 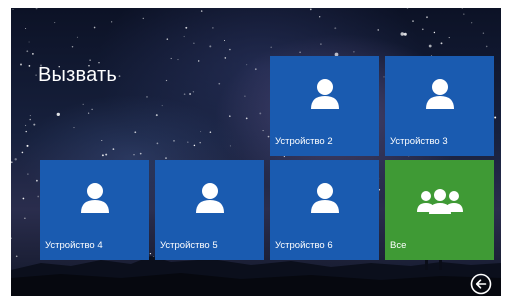 I want to click on device-tile-label: Устройство 6, so click(x=304, y=245).